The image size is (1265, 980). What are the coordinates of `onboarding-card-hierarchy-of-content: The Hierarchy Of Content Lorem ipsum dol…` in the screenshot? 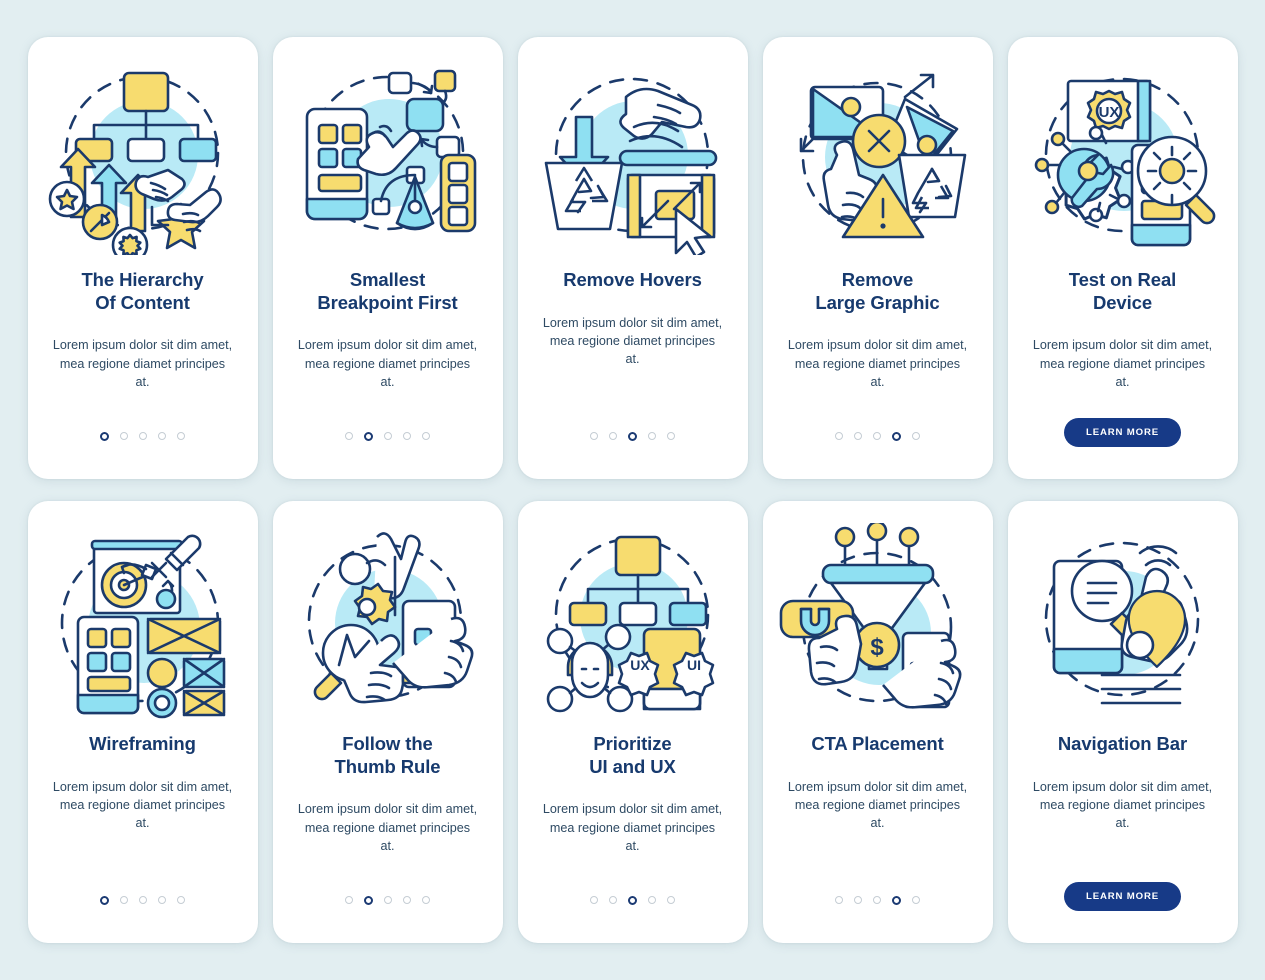 It's located at (142, 258).